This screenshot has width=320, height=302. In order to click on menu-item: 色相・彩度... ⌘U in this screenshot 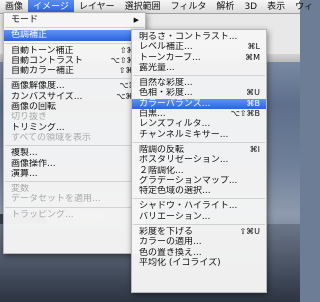, I will do `click(199, 93)`.